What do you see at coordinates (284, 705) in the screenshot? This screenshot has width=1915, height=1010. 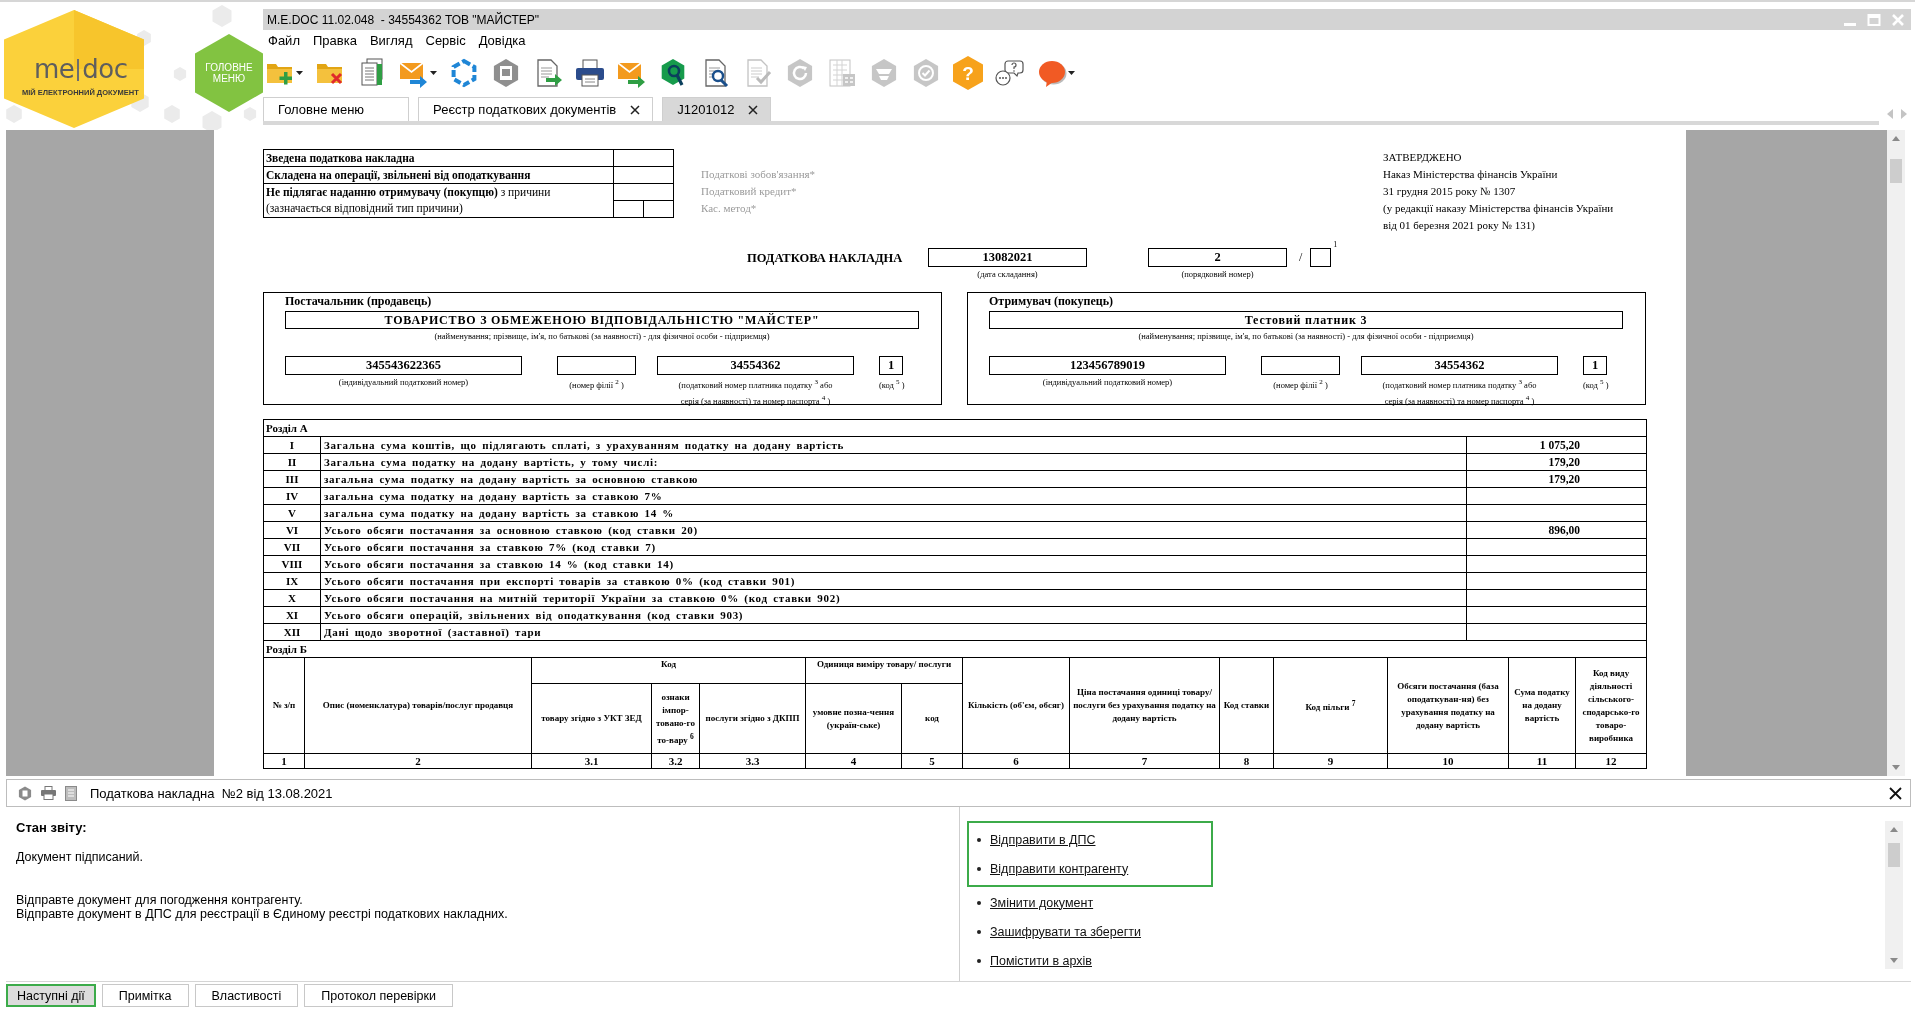 I see `column-header: № з/п` at bounding box center [284, 705].